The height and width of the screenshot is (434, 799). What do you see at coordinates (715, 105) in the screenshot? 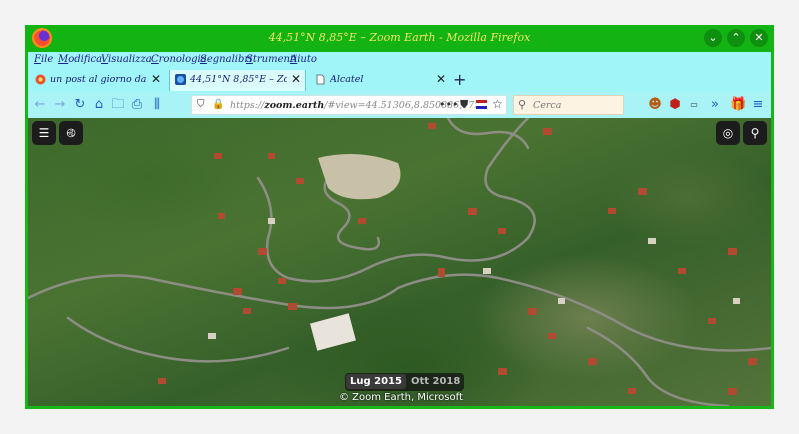
I see `overflow-menu-icon: »` at bounding box center [715, 105].